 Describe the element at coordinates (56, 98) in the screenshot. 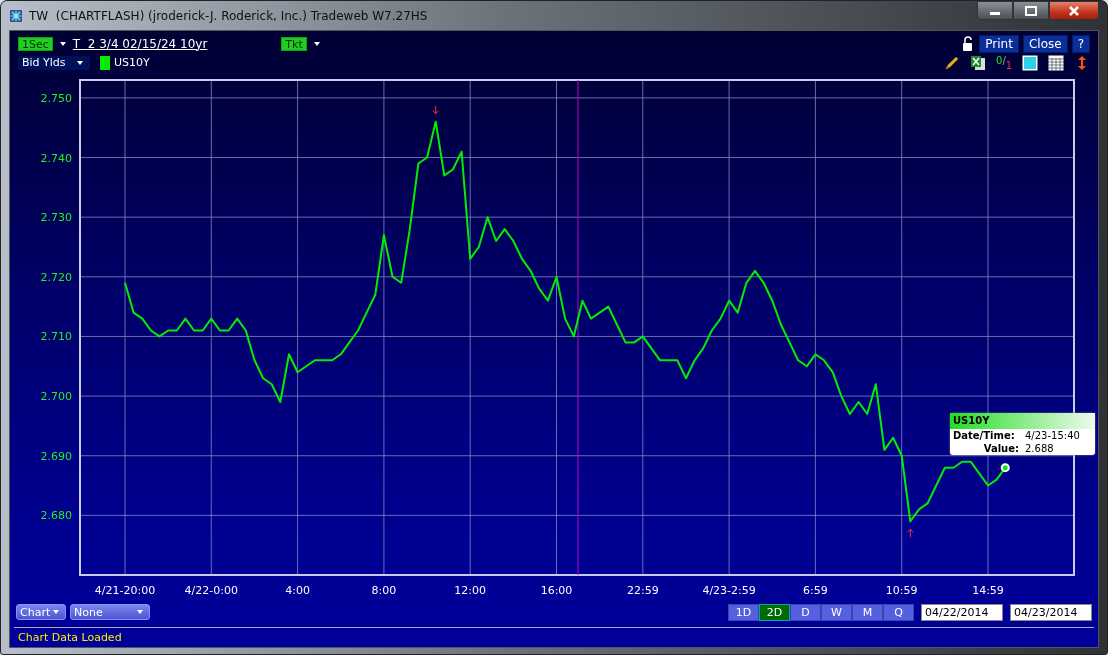

I see `y-axis-label: 2.750` at that location.